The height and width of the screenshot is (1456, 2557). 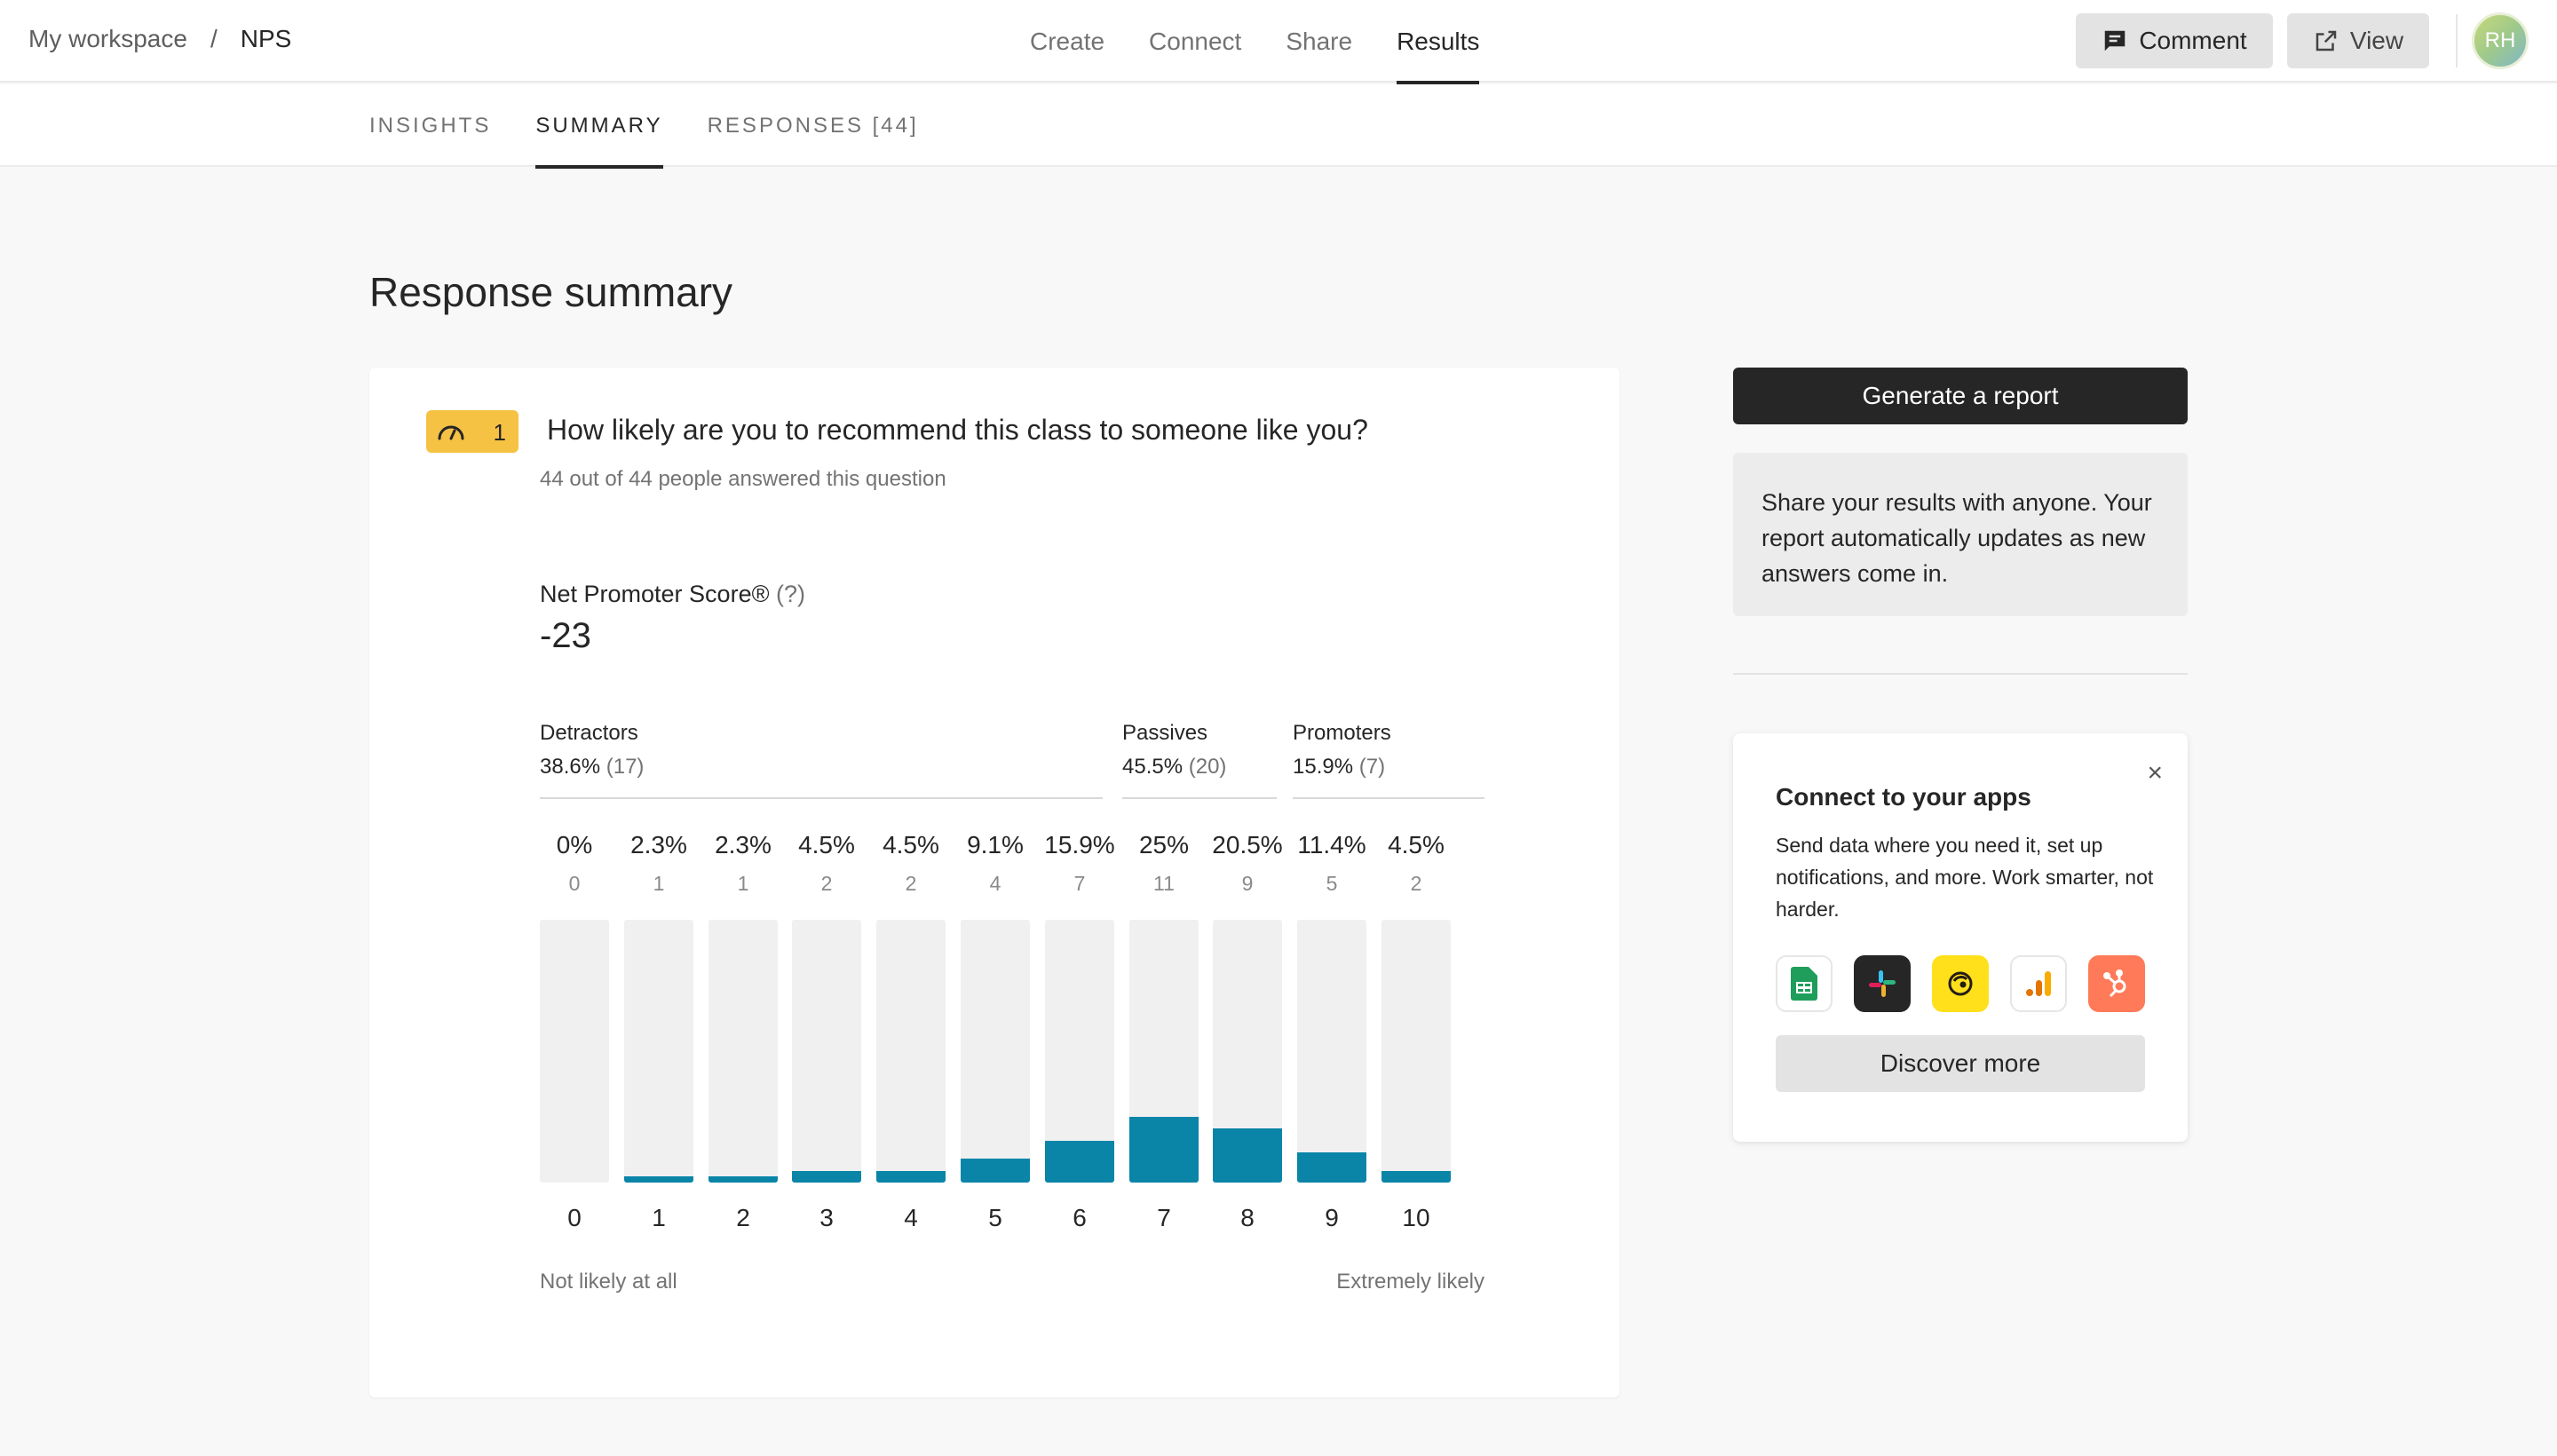 What do you see at coordinates (1079, 845) in the screenshot?
I see `bar-percent-label: 15.9%` at bounding box center [1079, 845].